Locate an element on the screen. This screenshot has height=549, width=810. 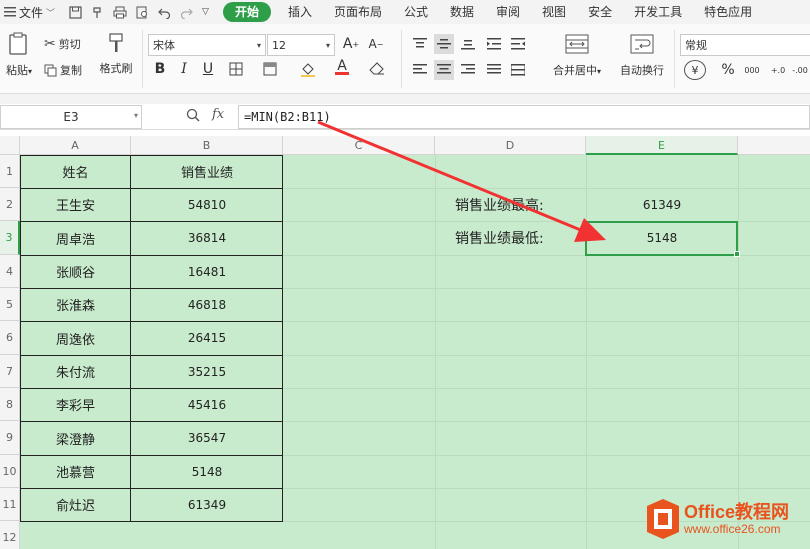
watermark: Office教程网 www.office26.com is located at coordinates (717, 519).